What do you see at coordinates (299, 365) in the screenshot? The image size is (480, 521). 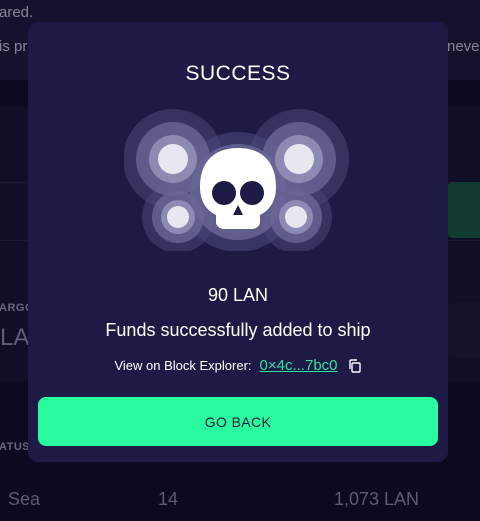 I see `transaction-hash-link: 0×4c...7bc0` at bounding box center [299, 365].